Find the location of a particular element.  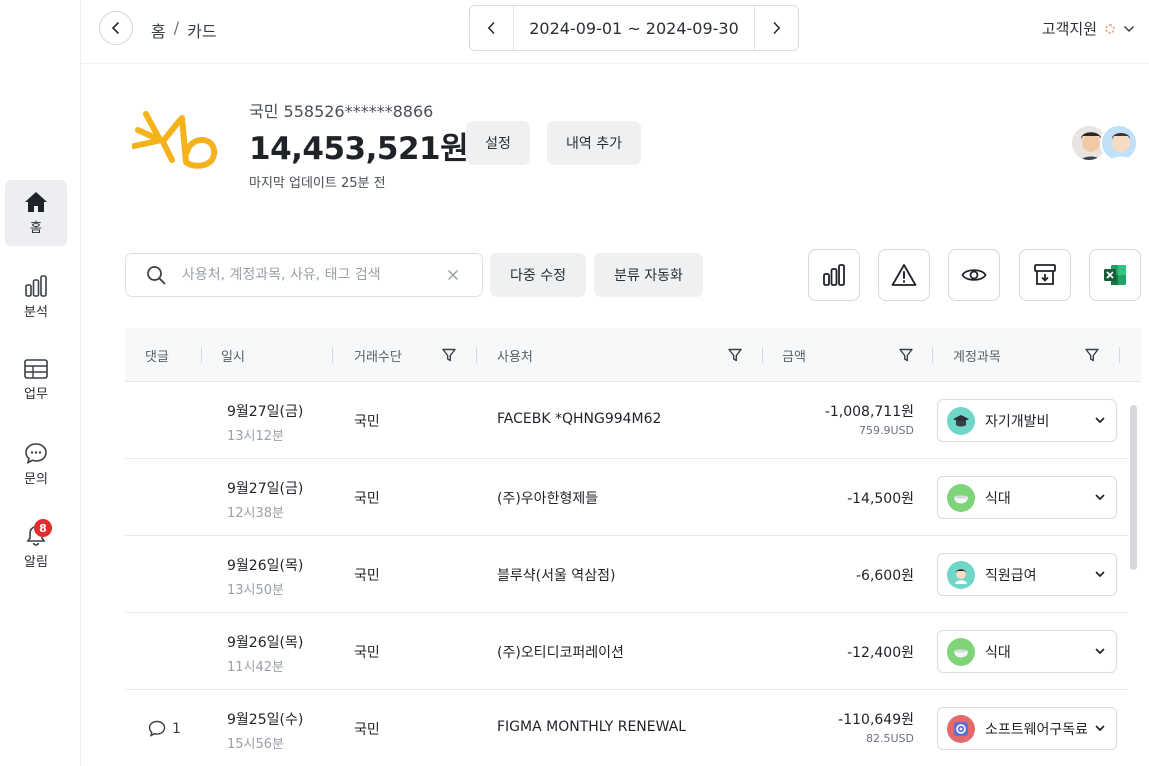

statistics-button is located at coordinates (834, 275).